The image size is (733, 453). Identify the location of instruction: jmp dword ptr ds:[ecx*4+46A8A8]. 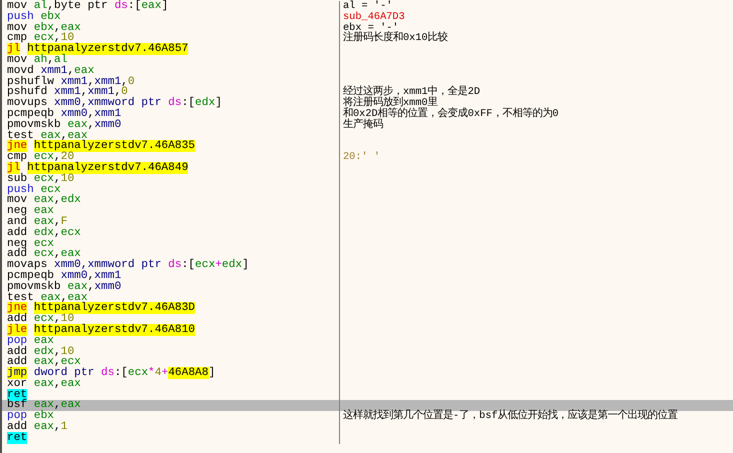
(111, 373).